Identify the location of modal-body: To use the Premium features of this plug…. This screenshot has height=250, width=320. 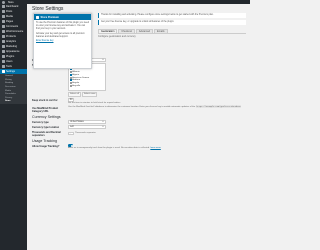
(62, 32).